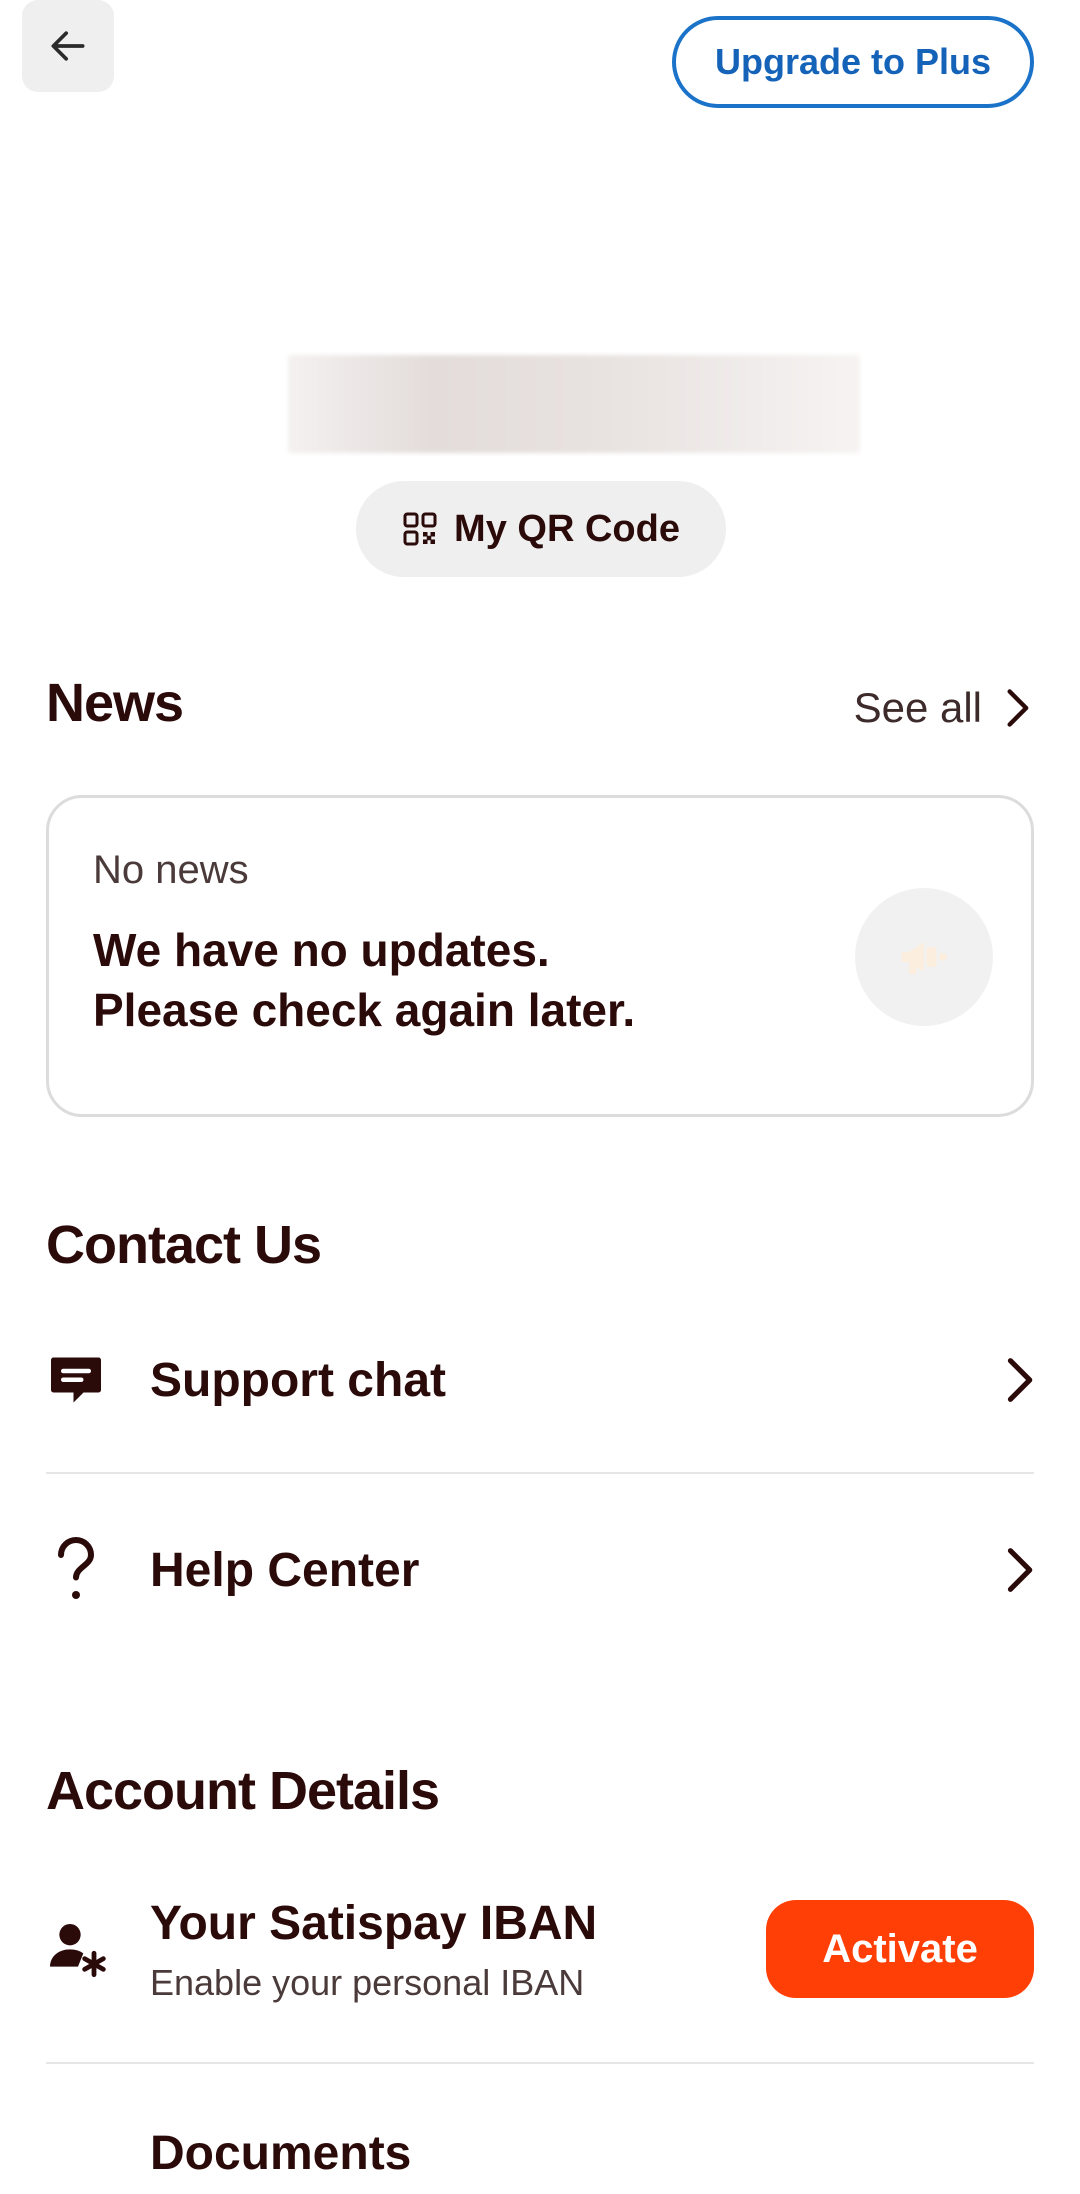 This screenshot has height=2194, width=1080. Describe the element at coordinates (567, 528) in the screenshot. I see `qr-label: My QR Code` at that location.